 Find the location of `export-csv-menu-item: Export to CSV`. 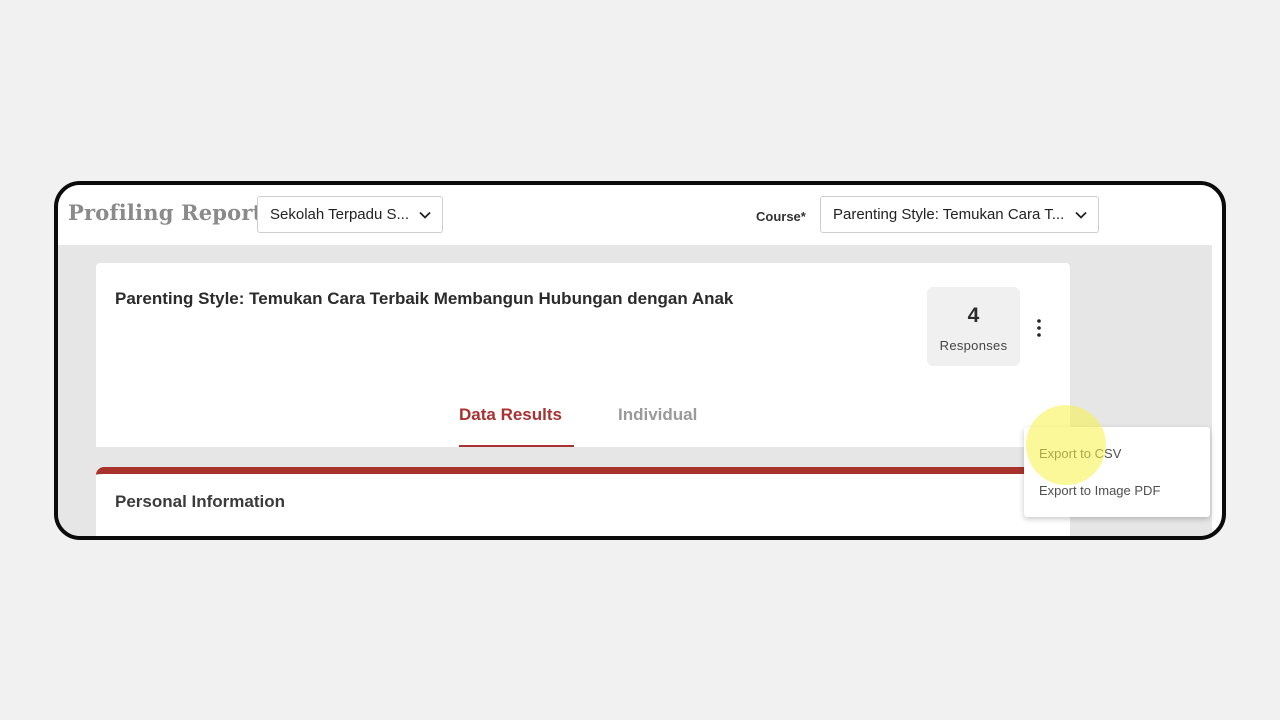

export-csv-menu-item: Export to CSV is located at coordinates (1080, 453).